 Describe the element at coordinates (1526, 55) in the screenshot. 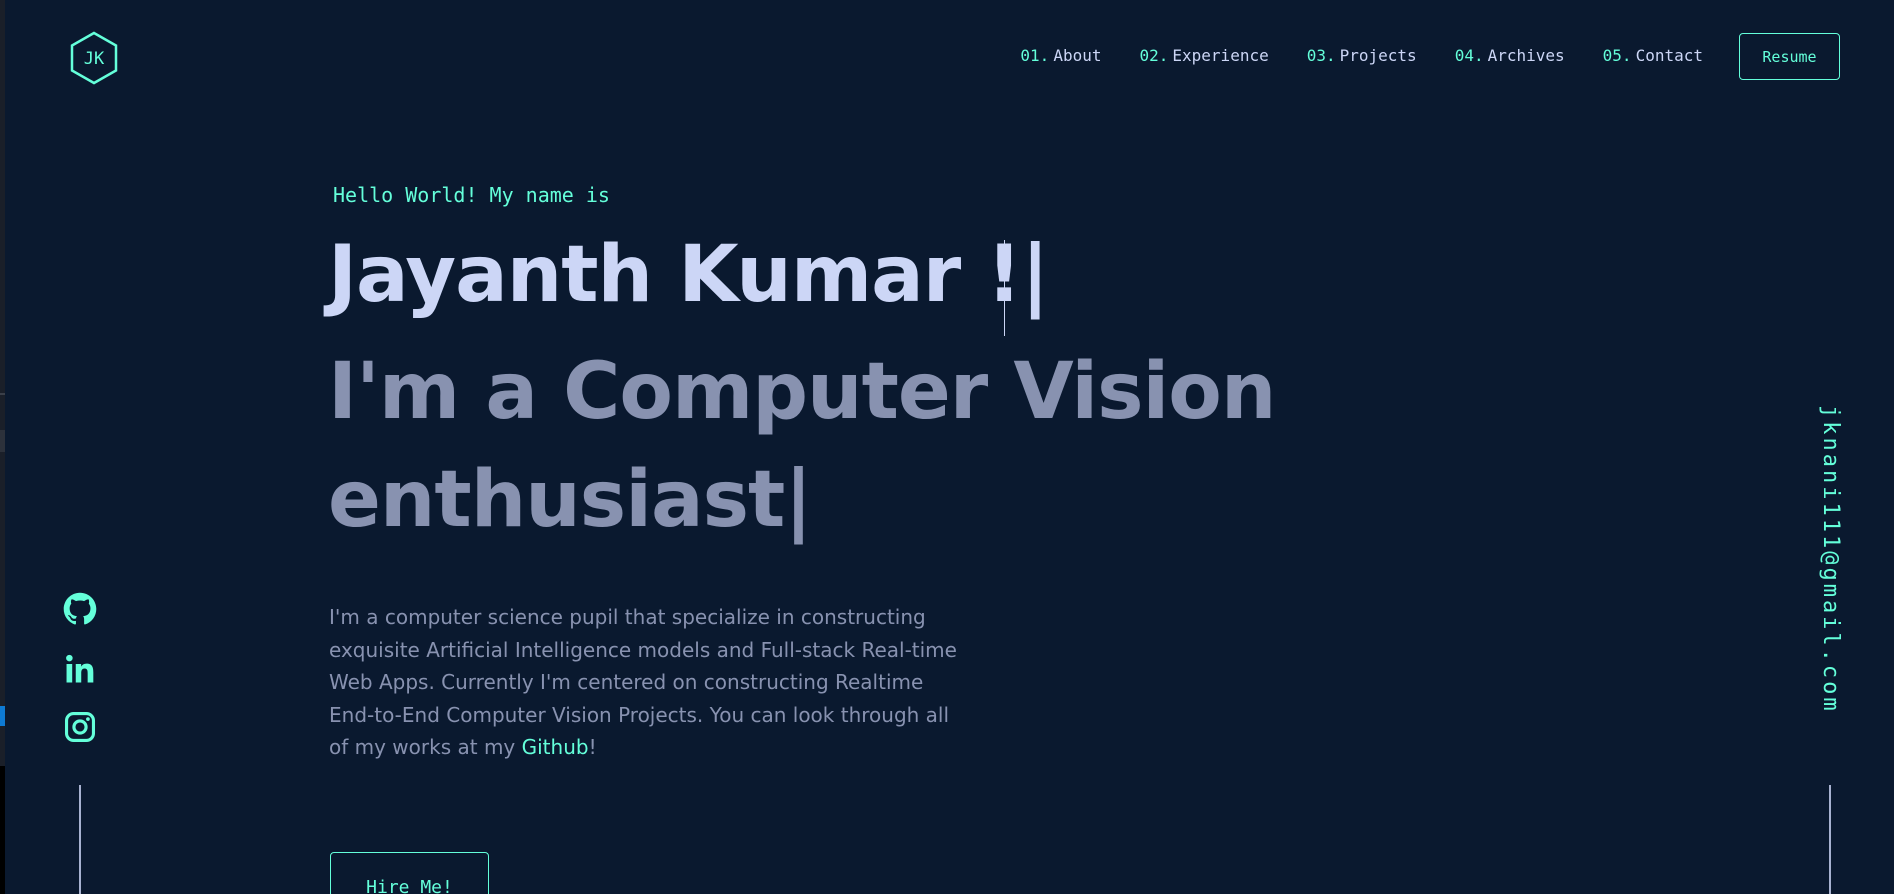

I see `nav-label: Archives` at that location.